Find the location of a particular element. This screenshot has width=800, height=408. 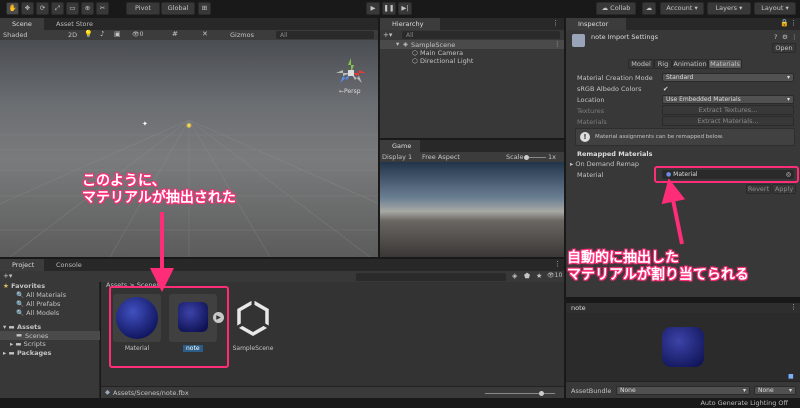

mode-2d-toggle: 2D is located at coordinates (72, 35).